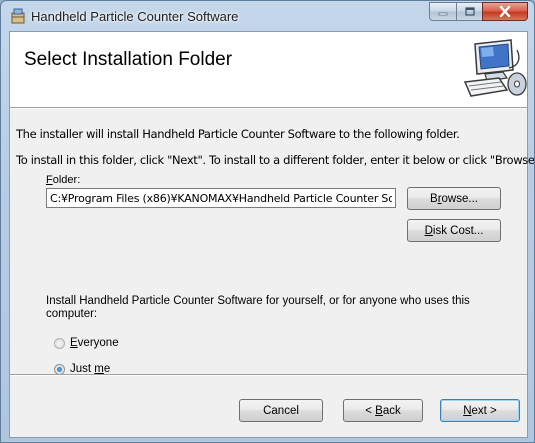  I want to click on folder-label-accelerator: F, so click(49, 180).